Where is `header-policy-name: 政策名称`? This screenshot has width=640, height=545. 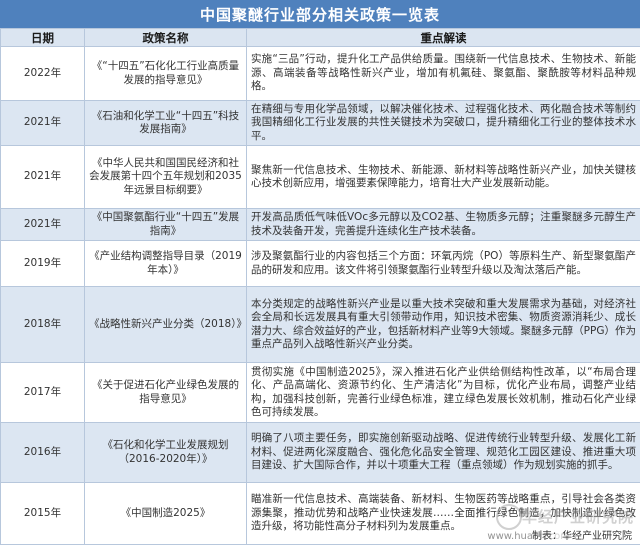
header-policy-name: 政策名称 is located at coordinates (166, 38).